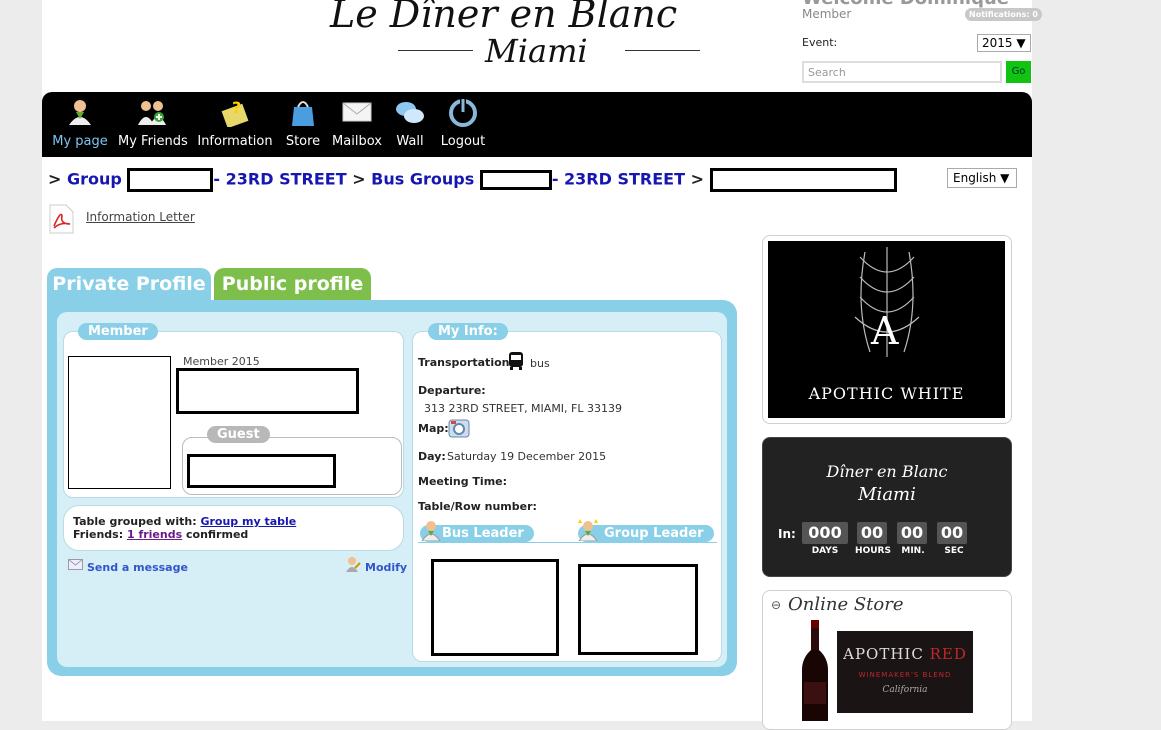  I want to click on departure-label: Departure:, so click(452, 390).